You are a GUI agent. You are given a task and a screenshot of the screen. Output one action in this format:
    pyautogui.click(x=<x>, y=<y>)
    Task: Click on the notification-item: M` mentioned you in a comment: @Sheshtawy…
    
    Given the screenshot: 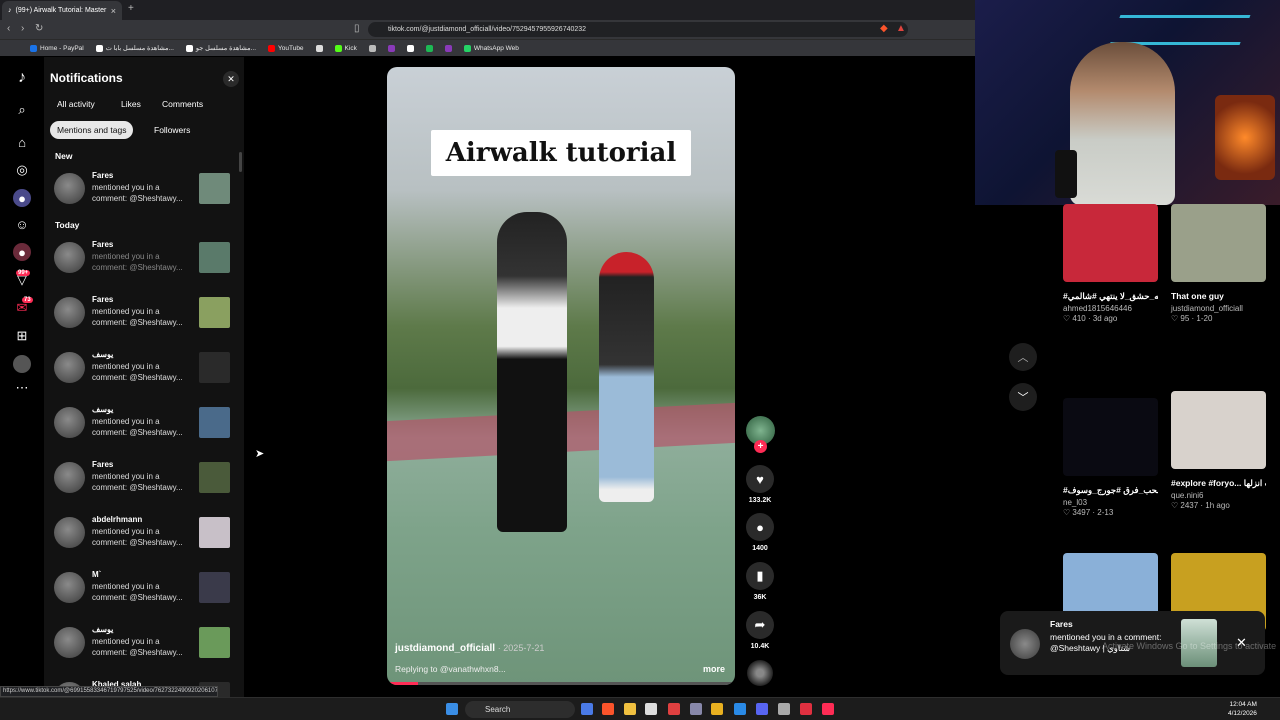 What is the action you would take?
    pyautogui.click(x=143, y=587)
    